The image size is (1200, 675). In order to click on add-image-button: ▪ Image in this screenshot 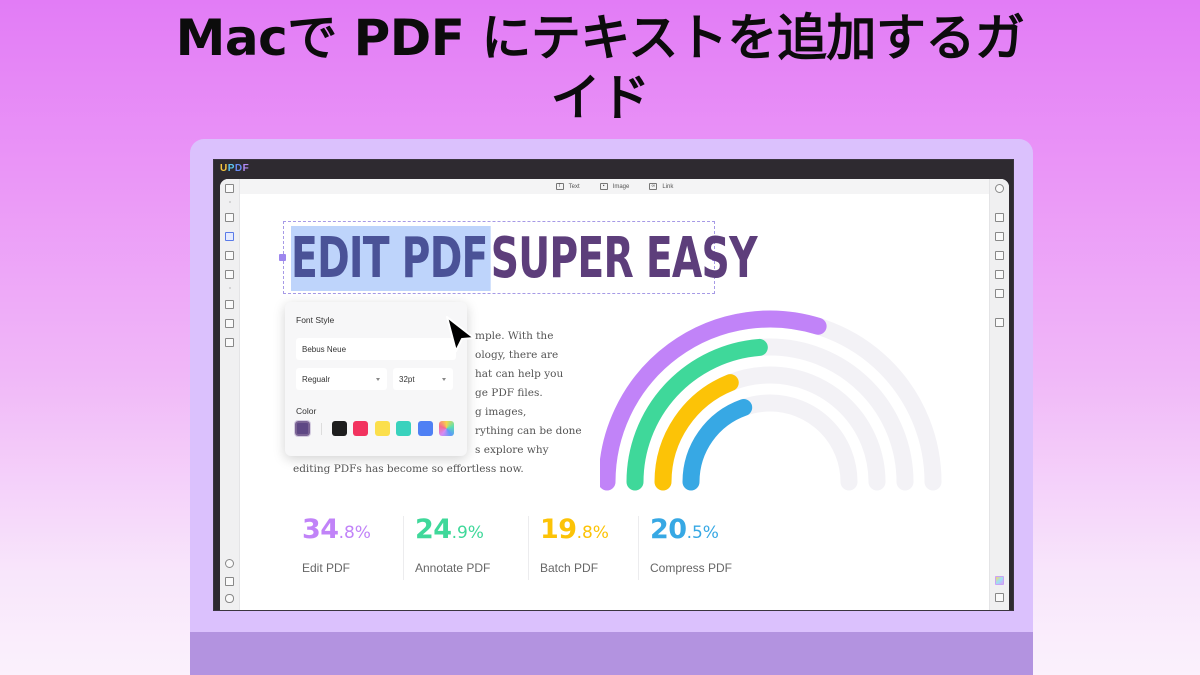, I will do `click(614, 186)`.